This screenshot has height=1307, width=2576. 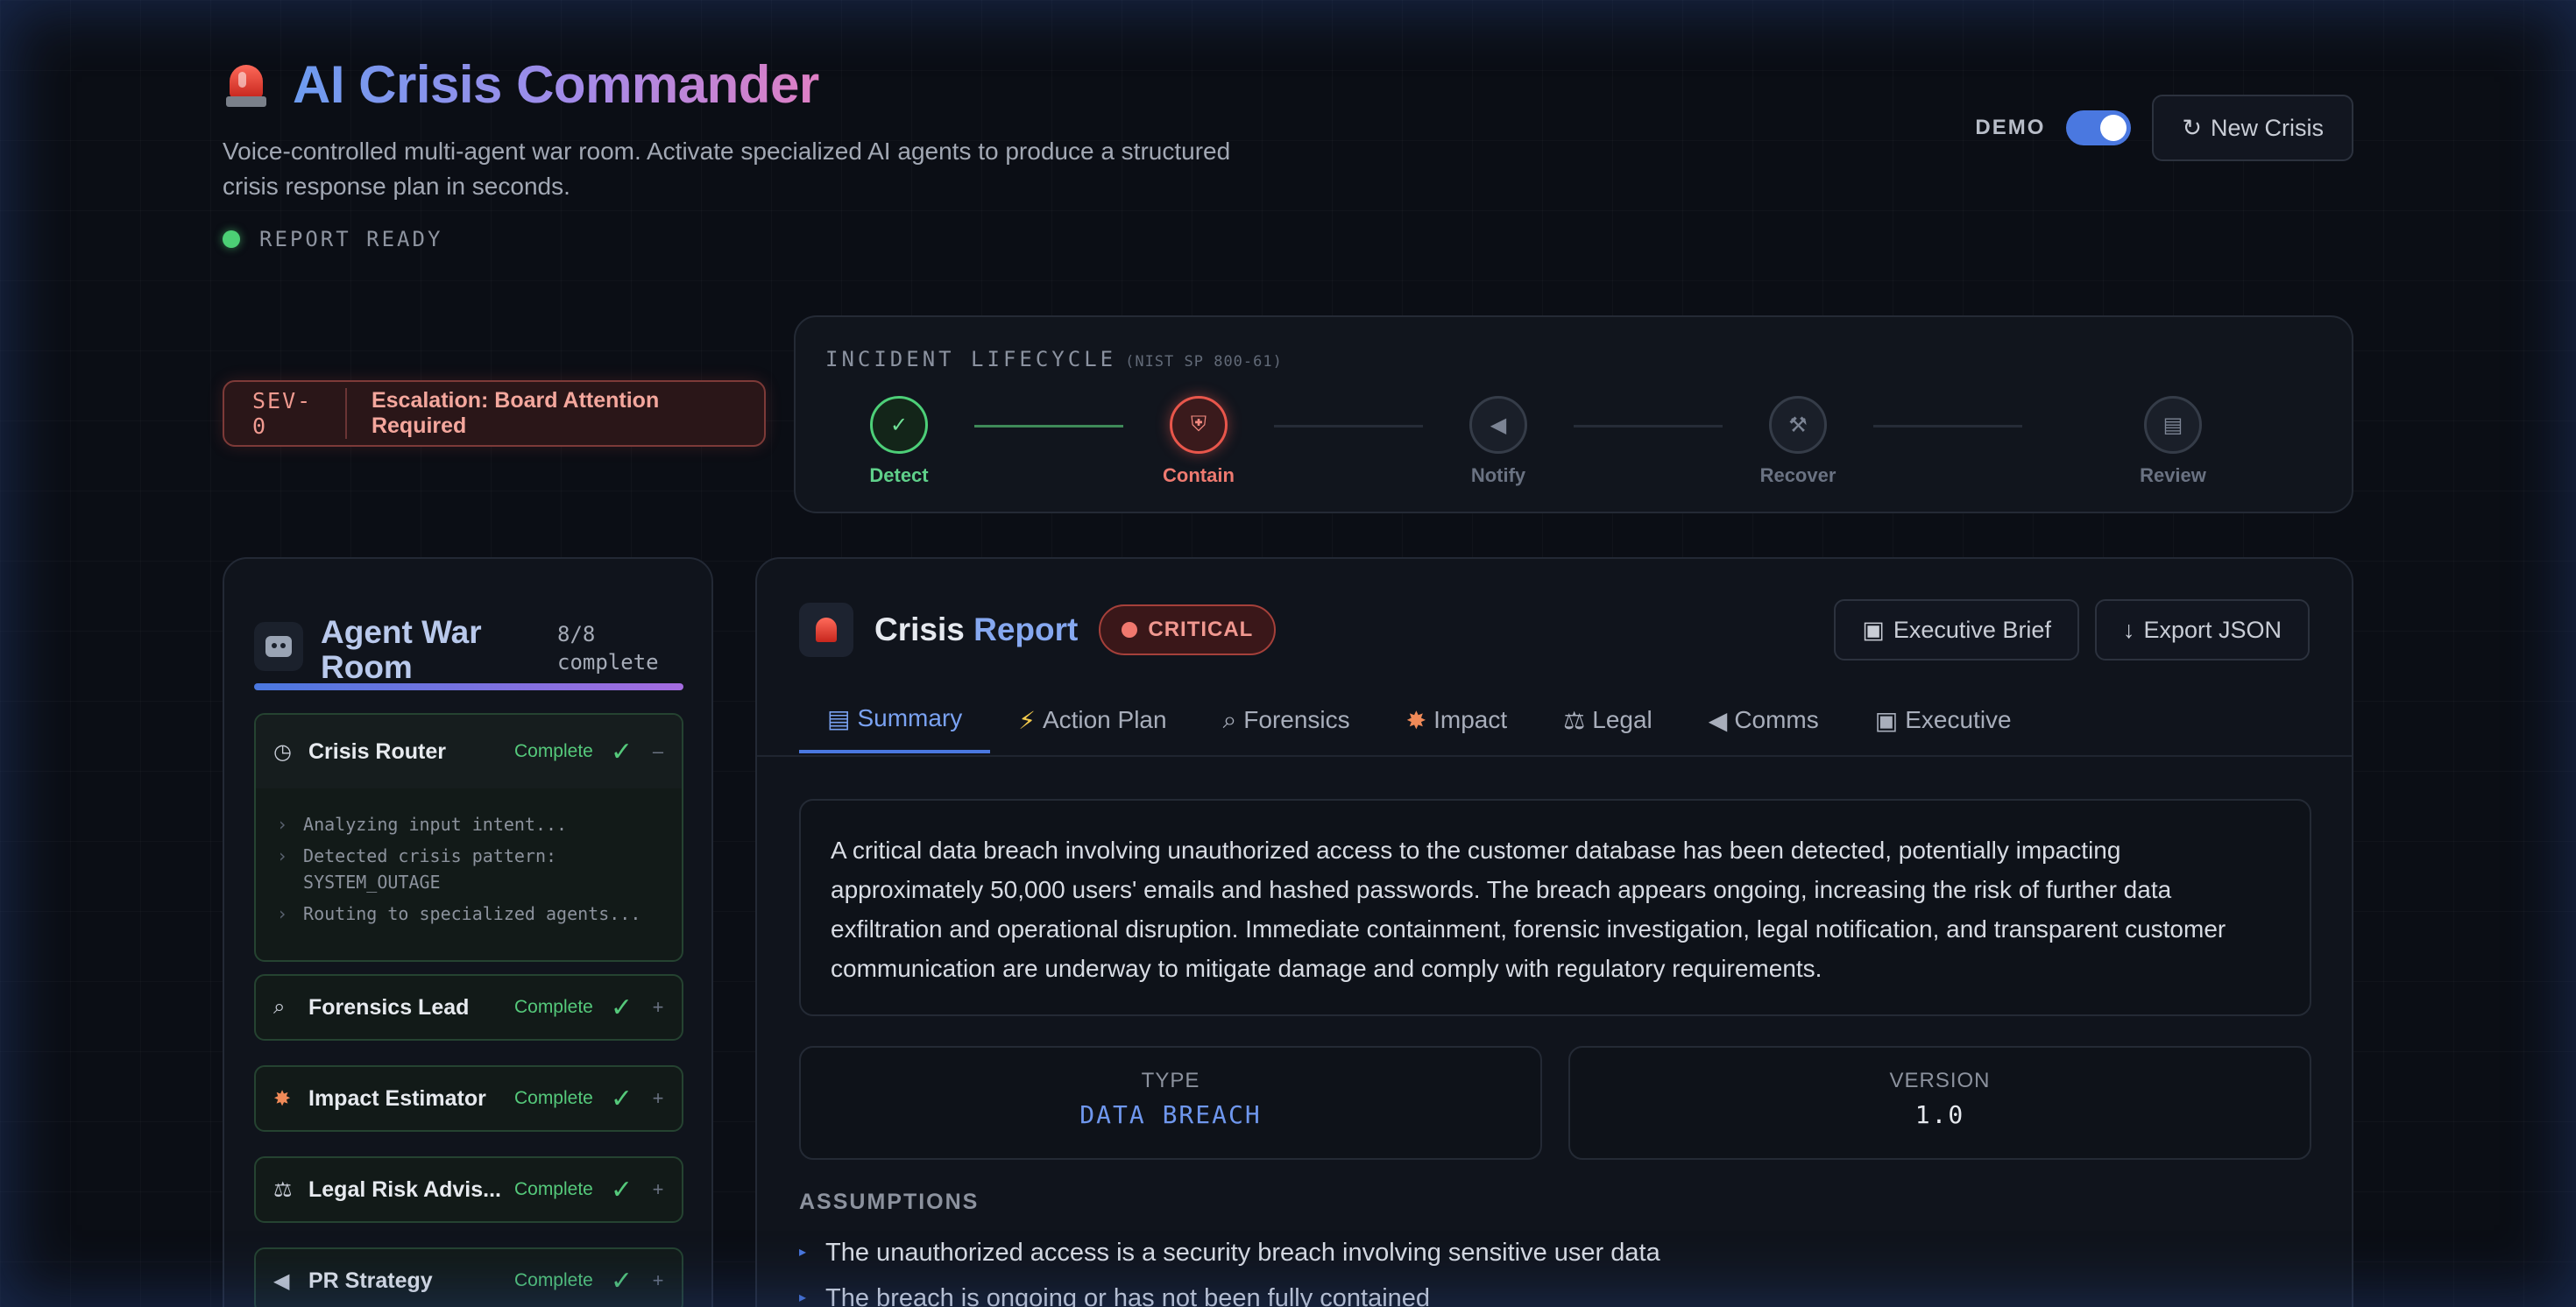 What do you see at coordinates (1622, 719) in the screenshot?
I see `tab-label: Legal` at bounding box center [1622, 719].